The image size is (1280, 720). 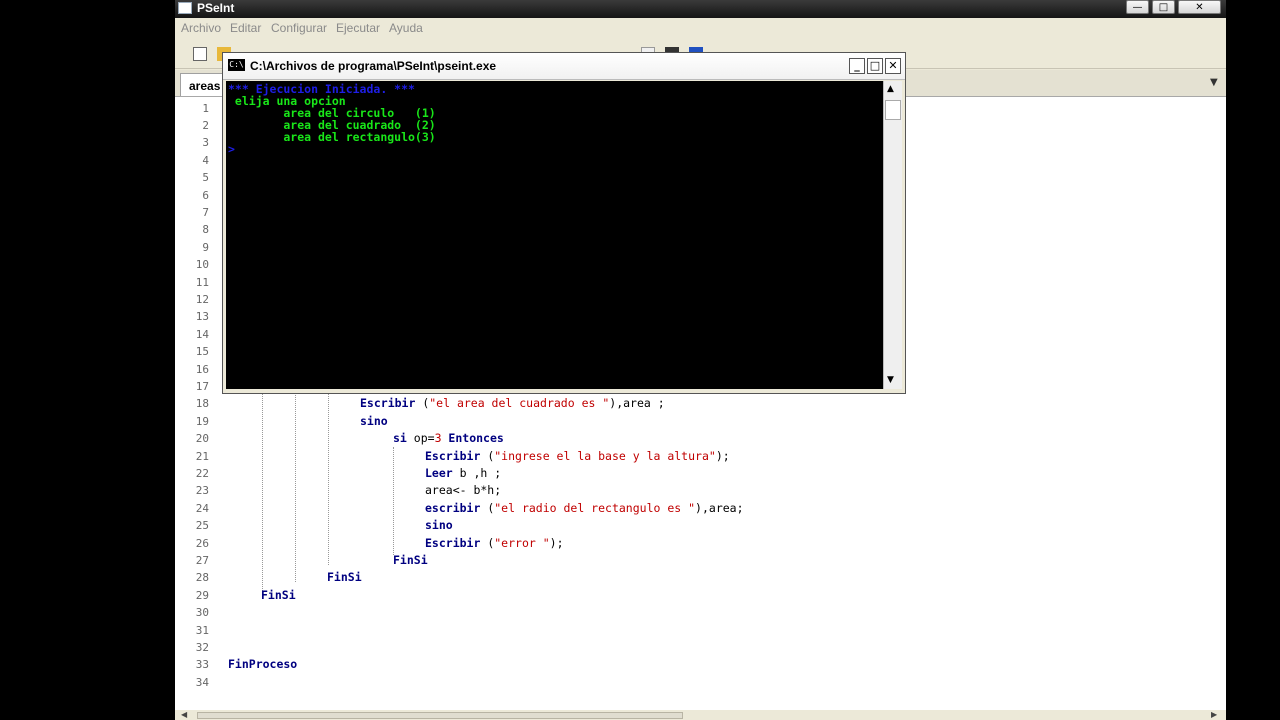 I want to click on line-number: 30, so click(x=202, y=612).